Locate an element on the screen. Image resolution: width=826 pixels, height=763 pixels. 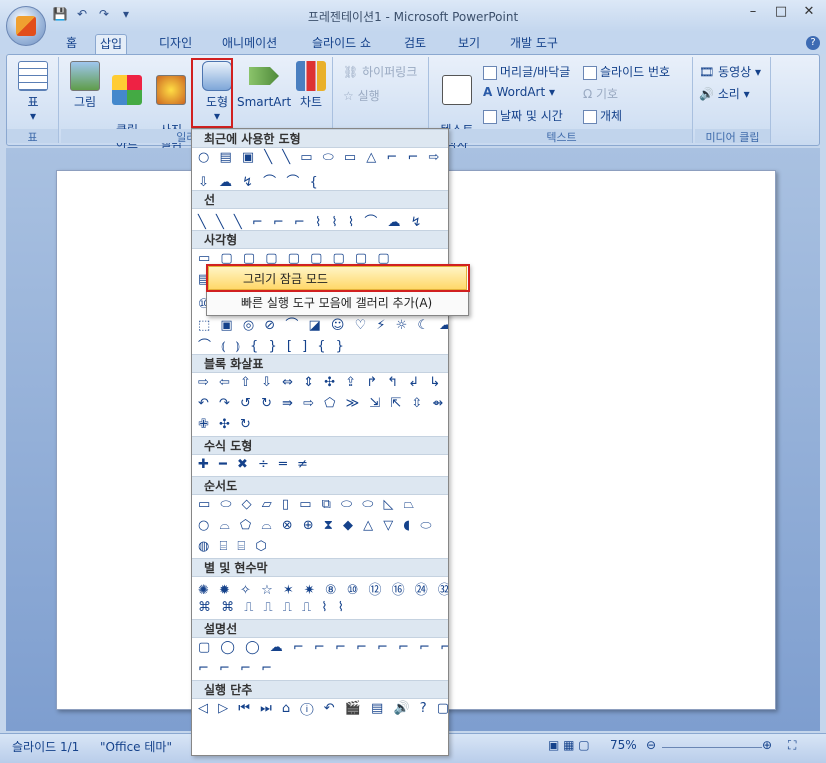
zoom-out-icon: ⊖ is located at coordinates (651, 745).